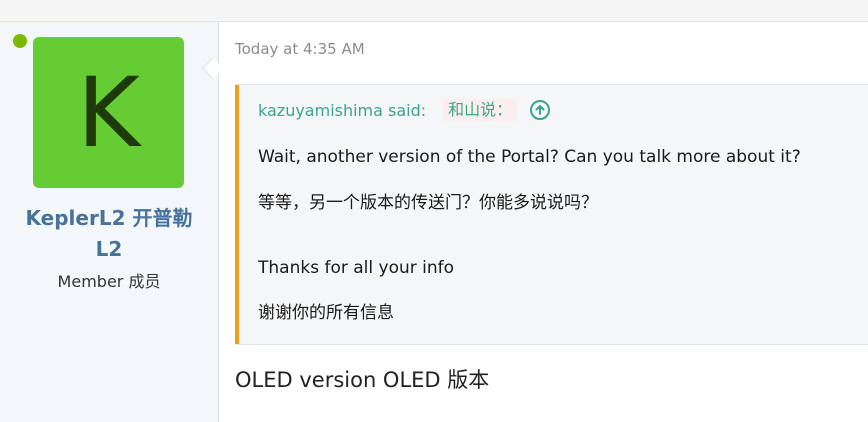 The width and height of the screenshot is (868, 422). Describe the element at coordinates (480, 110) in the screenshot. I see `quote-author-translation: 和山说：` at that location.